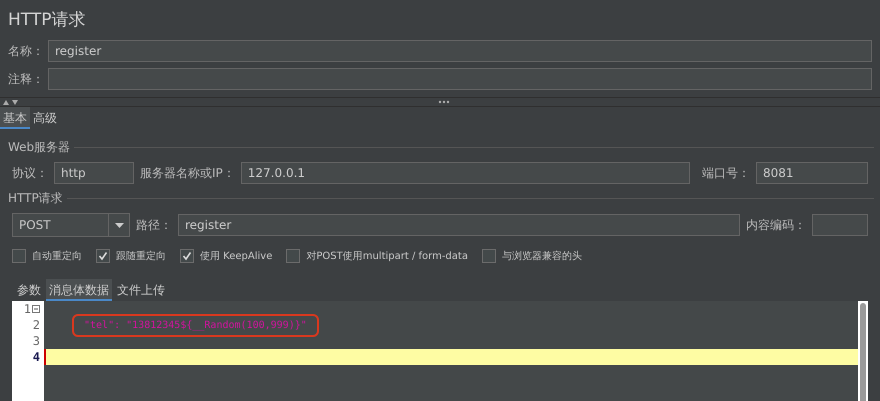  Describe the element at coordinates (36, 309) in the screenshot. I see `fold-icon` at that location.